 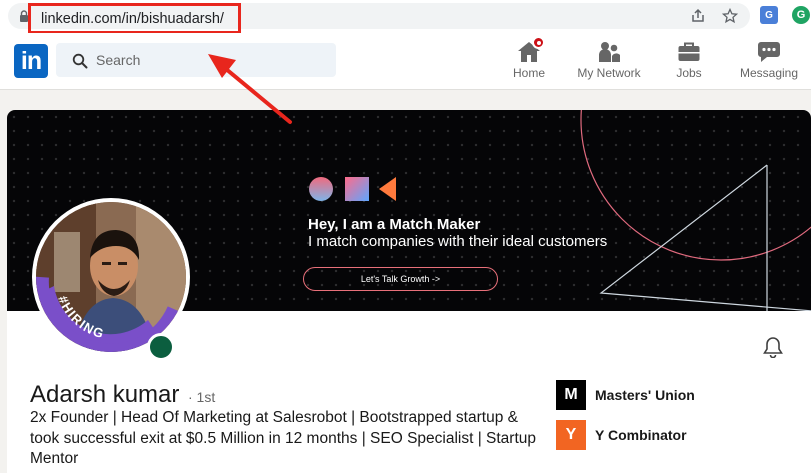 I want to click on org-item-y-combinator: Y Y Combinator, so click(x=621, y=435).